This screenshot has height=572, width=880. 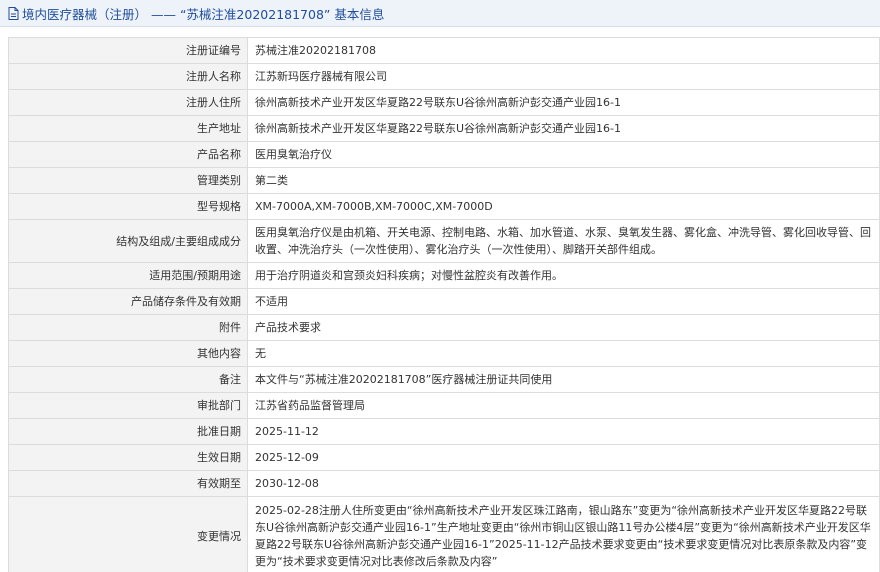 What do you see at coordinates (128, 327) in the screenshot?
I see `field-label: 附件` at bounding box center [128, 327].